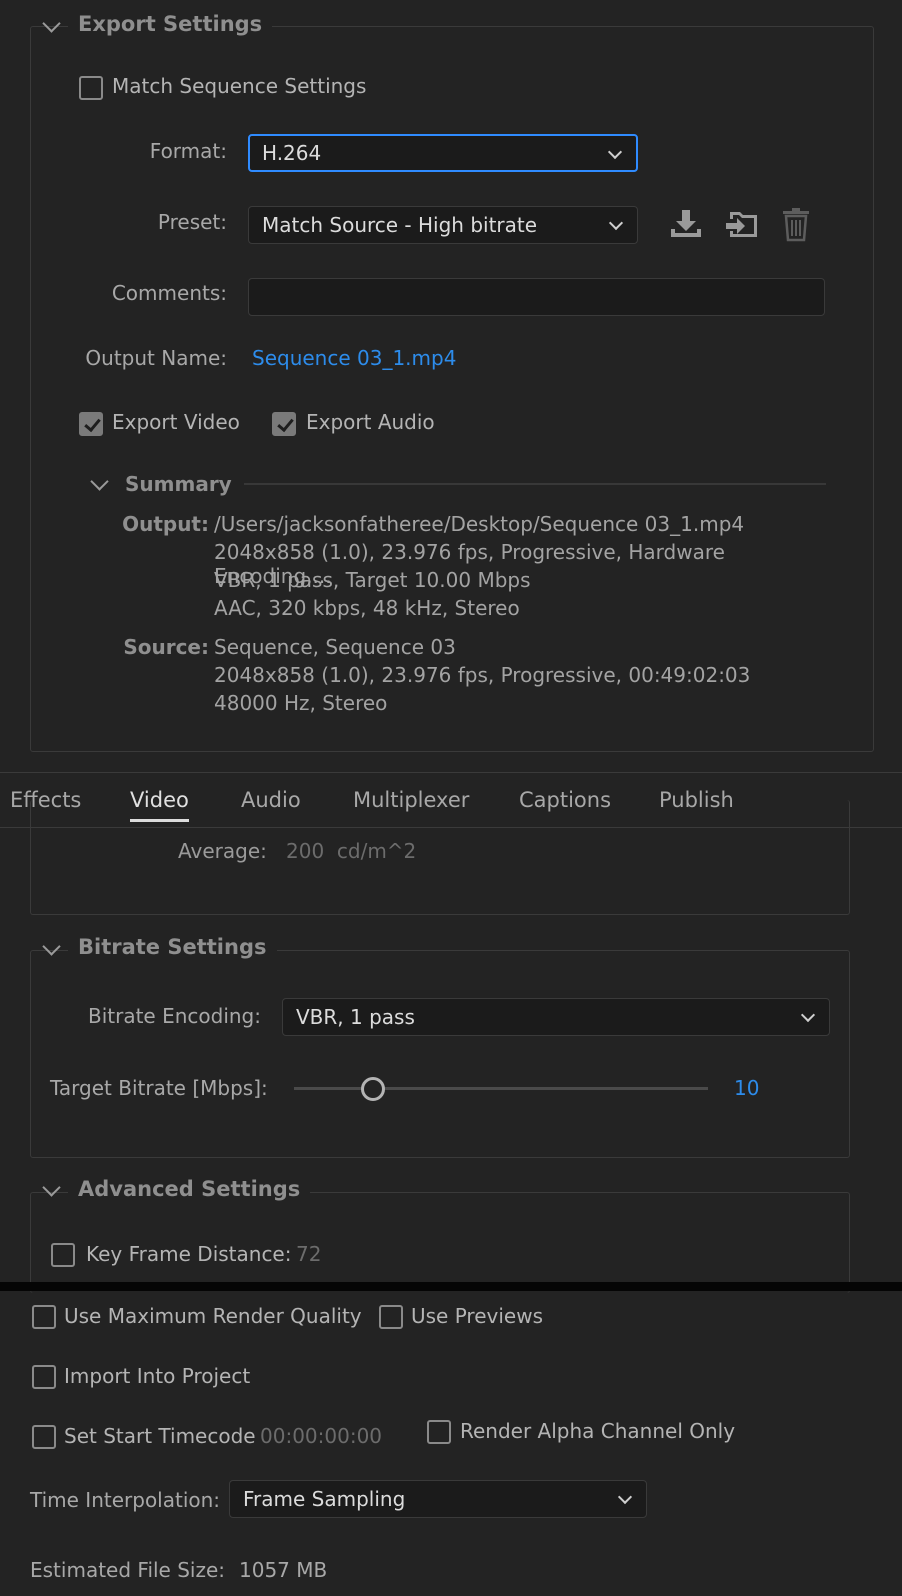  What do you see at coordinates (501, 1089) in the screenshot?
I see `target-bitrate-slider` at bounding box center [501, 1089].